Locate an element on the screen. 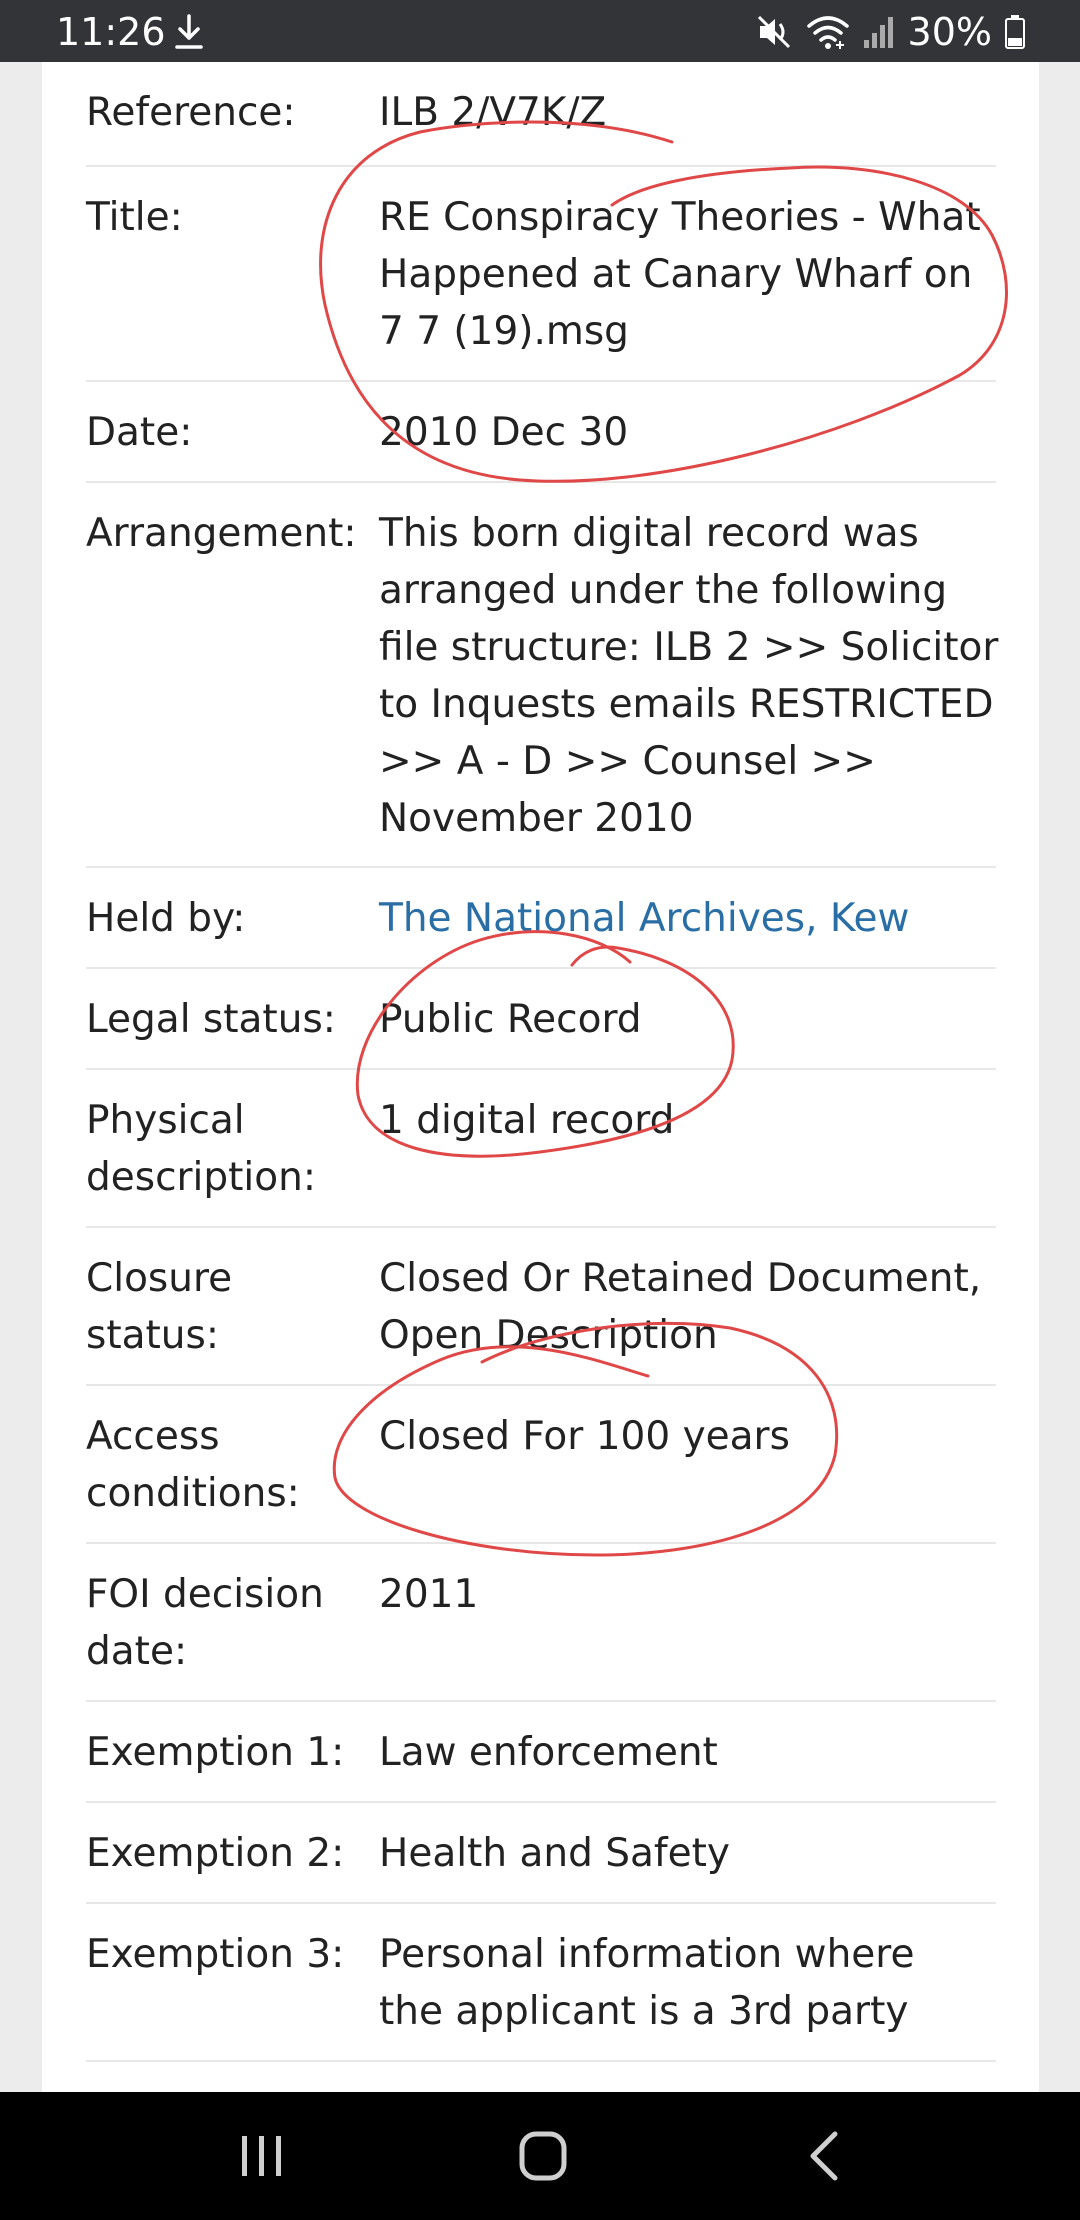  title-value-line: Happened at Canary Wharf on is located at coordinates (676, 274).